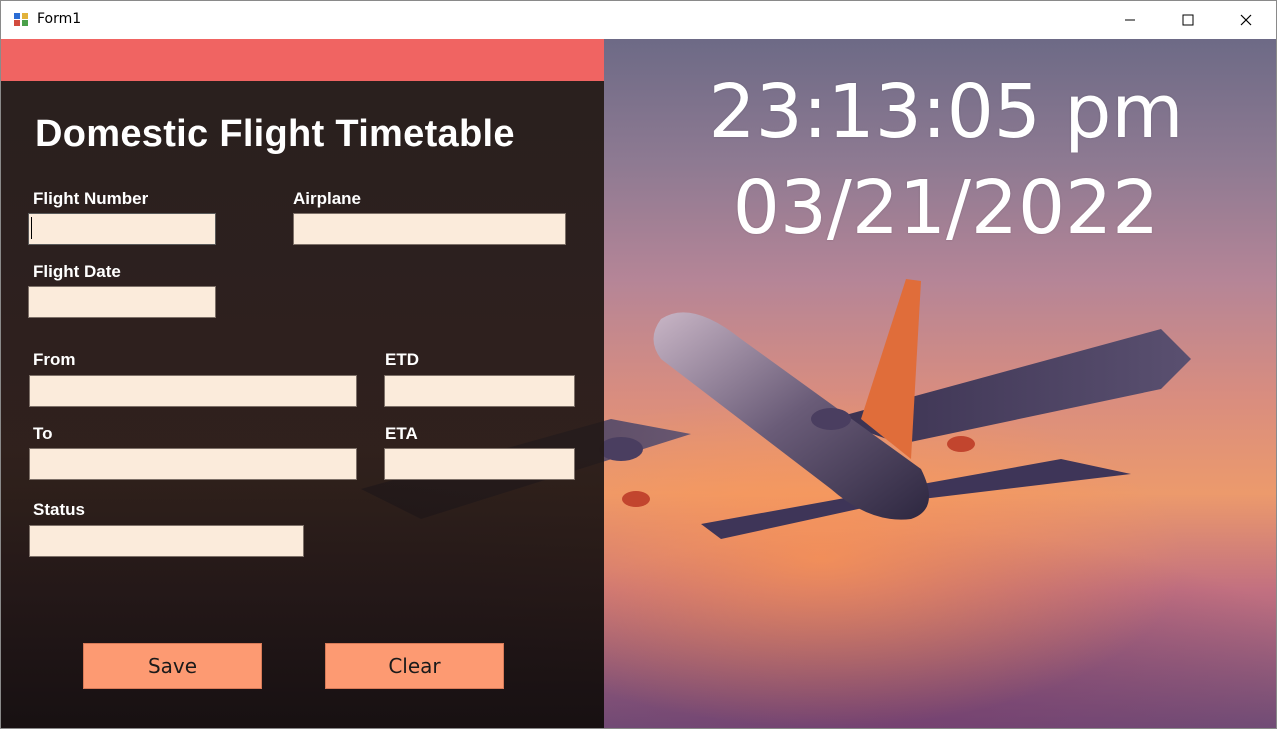  I want to click on from-label: From, so click(54, 359).